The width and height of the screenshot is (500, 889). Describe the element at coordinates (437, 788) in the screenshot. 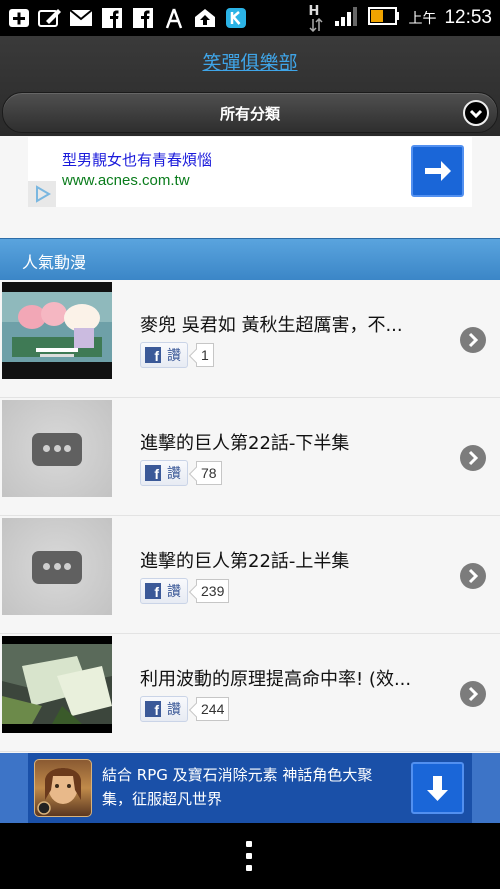

I see `download-button` at that location.